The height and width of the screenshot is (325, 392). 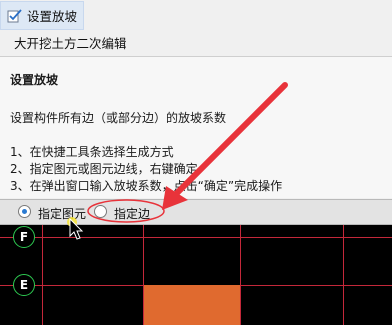 What do you see at coordinates (118, 118) in the screenshot?
I see `tooltip-description: 设置构件所有边（或部分边）的放坡系数` at bounding box center [118, 118].